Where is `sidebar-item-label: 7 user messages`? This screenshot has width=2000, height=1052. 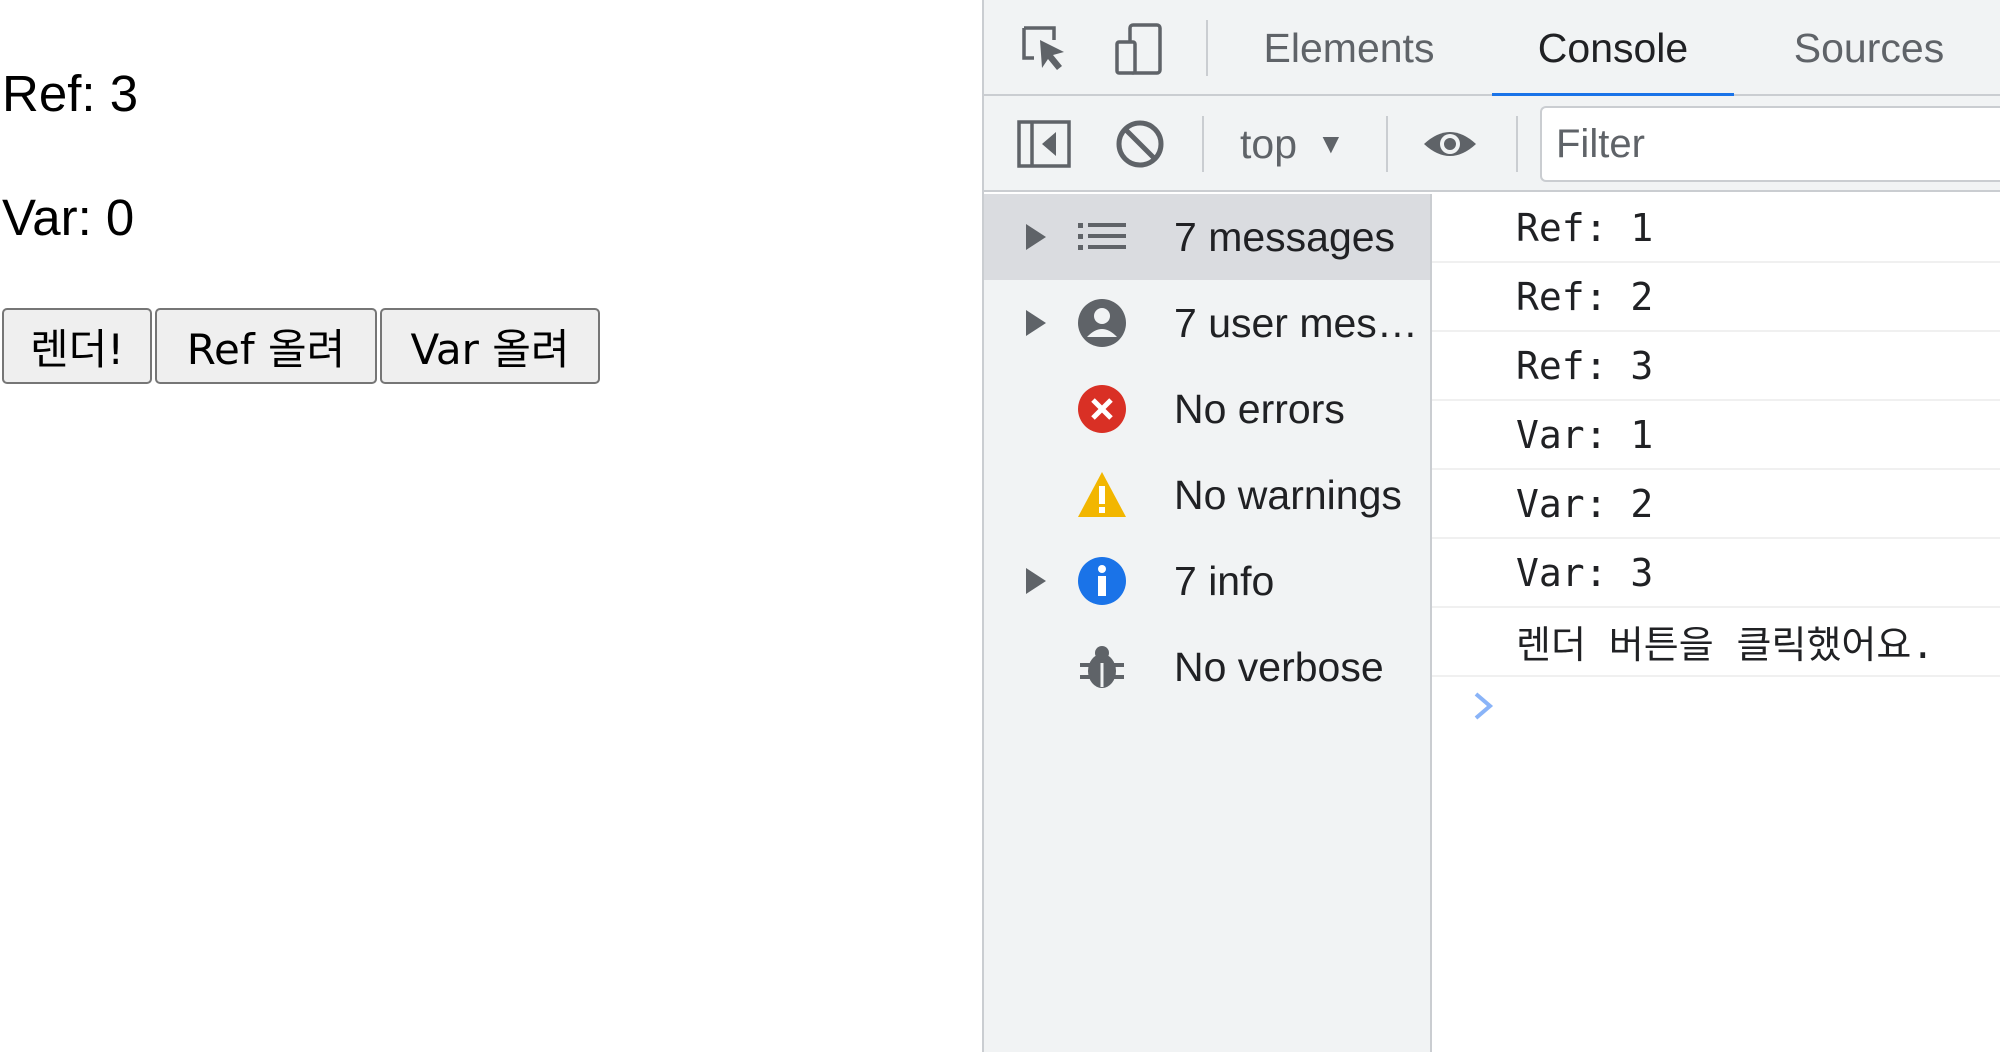
sidebar-item-label: 7 user messages is located at coordinates (1299, 322).